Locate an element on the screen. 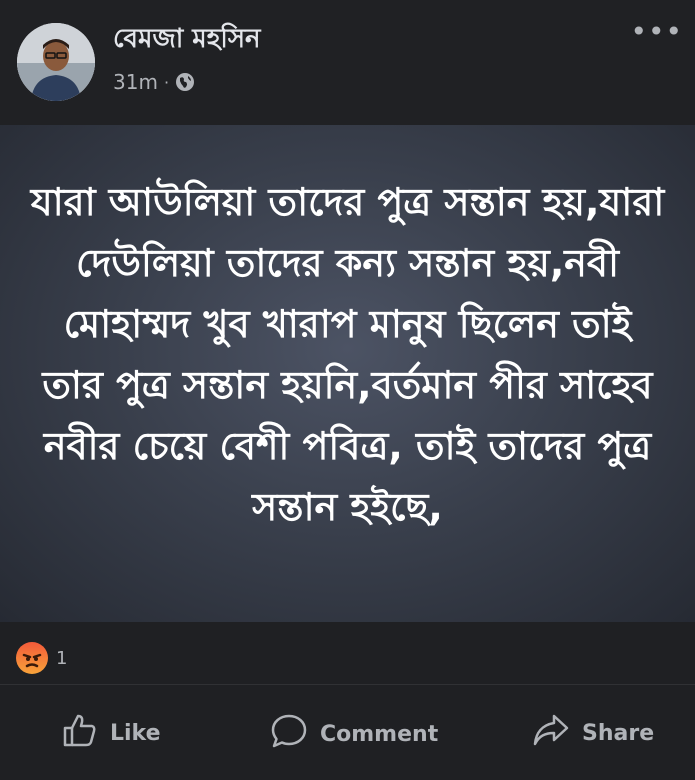 Image resolution: width=695 pixels, height=780 pixels. share-label: Share is located at coordinates (618, 733).